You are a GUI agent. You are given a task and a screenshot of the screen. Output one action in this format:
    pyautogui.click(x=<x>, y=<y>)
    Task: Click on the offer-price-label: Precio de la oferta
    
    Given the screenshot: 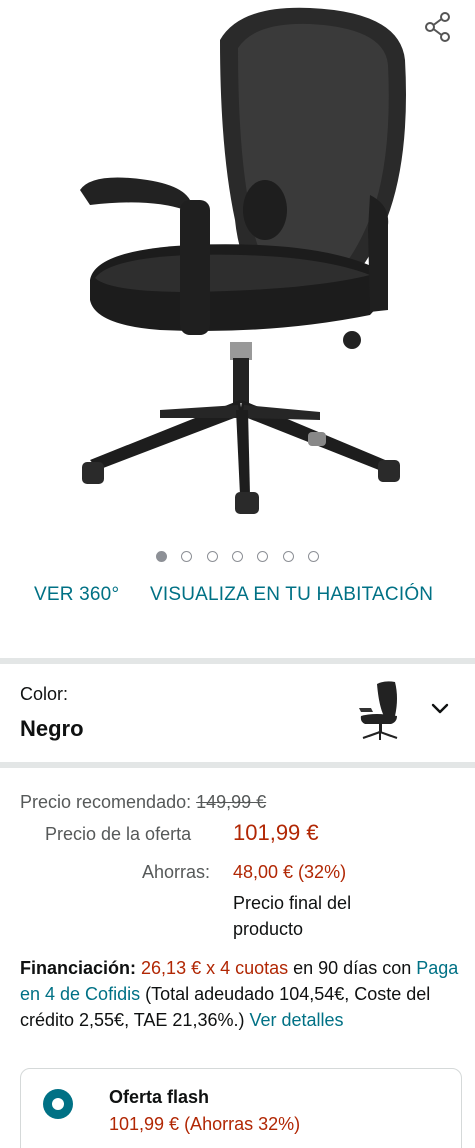 What is the action you would take?
    pyautogui.click(x=118, y=834)
    